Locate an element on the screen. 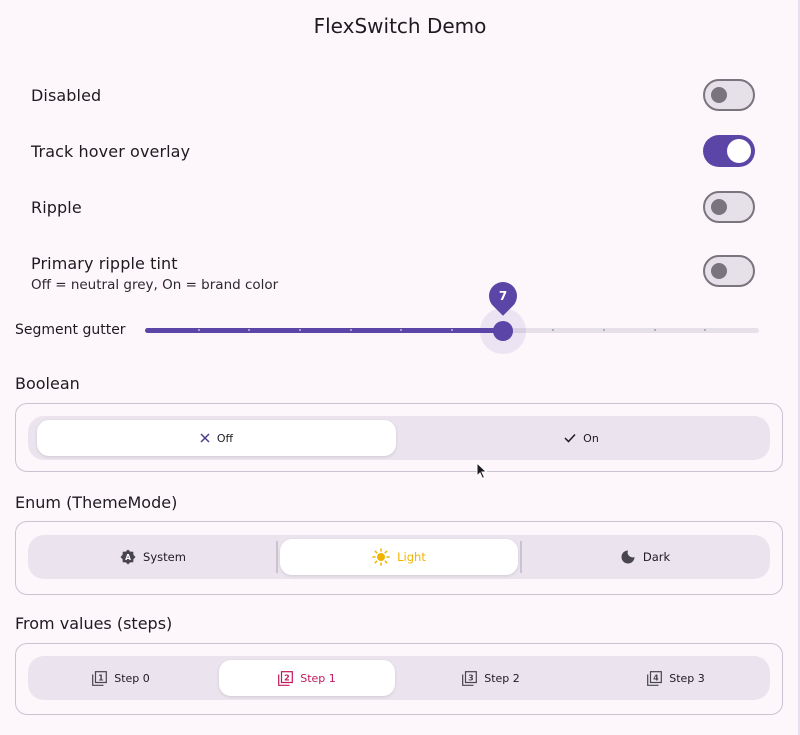 The width and height of the screenshot is (800, 735). theme-mode-segmented-control: A System Light Dark is located at coordinates (399, 557).